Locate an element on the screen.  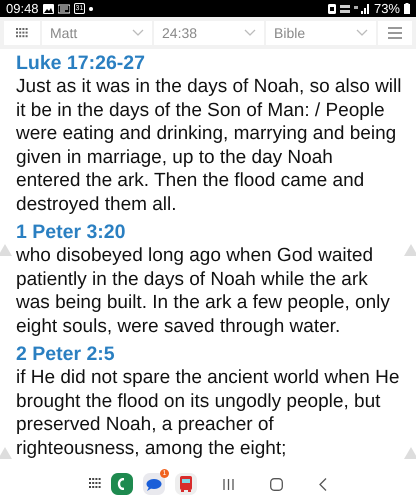
menu-icon is located at coordinates (395, 33).